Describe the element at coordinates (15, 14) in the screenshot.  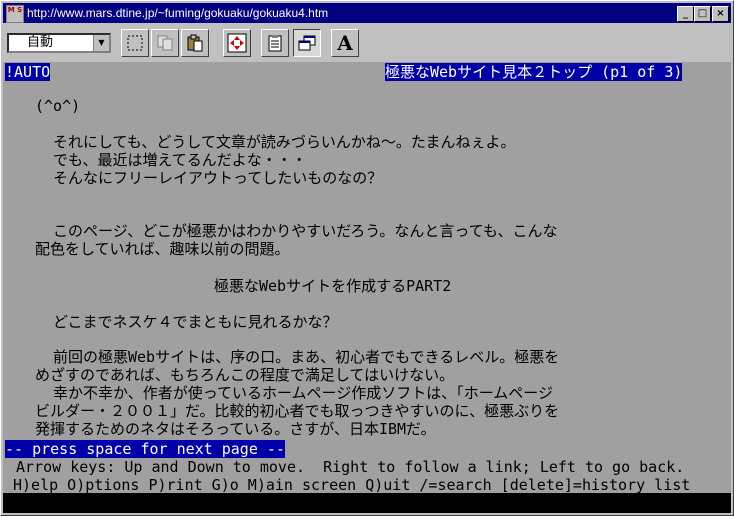
I see `app-icon: M S` at that location.